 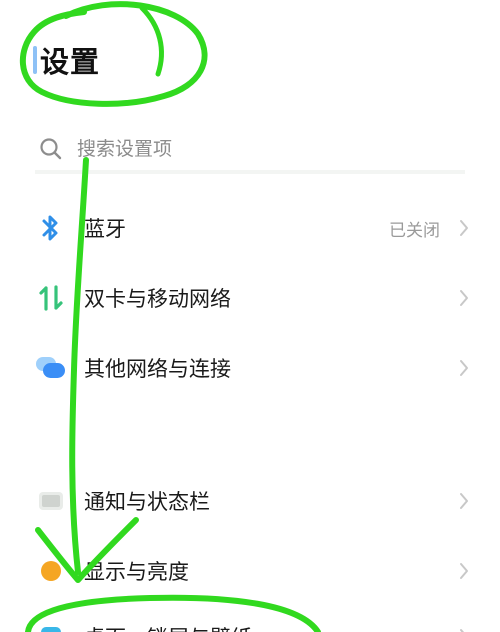 I want to click on setting-row-dual-sim: 双卡与移动网络, so click(x=252, y=298).